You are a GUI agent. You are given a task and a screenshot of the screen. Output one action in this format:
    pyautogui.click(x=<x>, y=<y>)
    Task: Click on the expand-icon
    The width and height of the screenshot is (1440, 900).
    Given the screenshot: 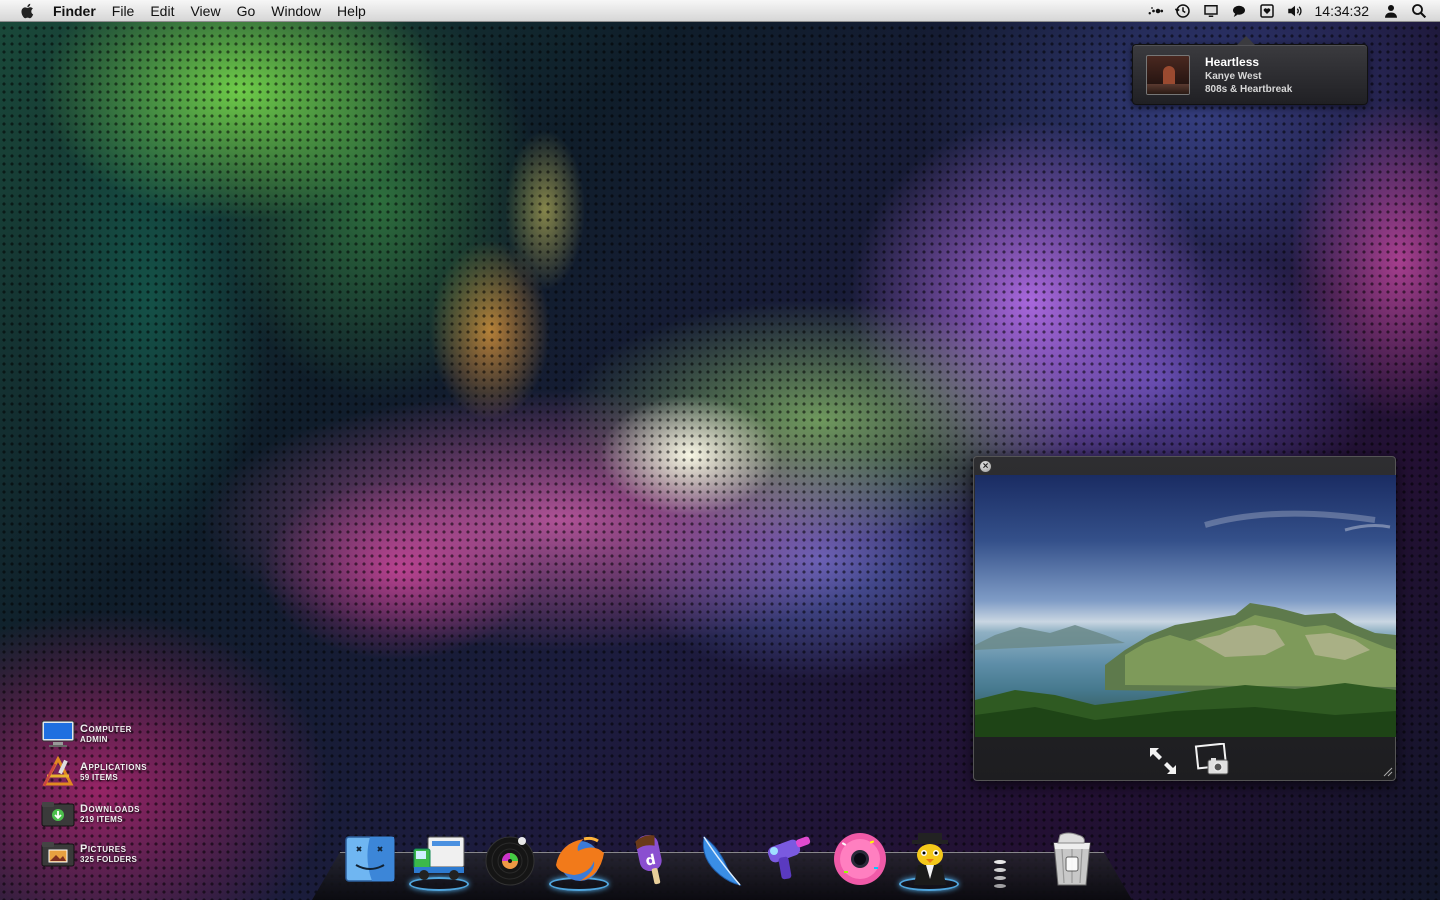 What is the action you would take?
    pyautogui.click(x=1163, y=761)
    